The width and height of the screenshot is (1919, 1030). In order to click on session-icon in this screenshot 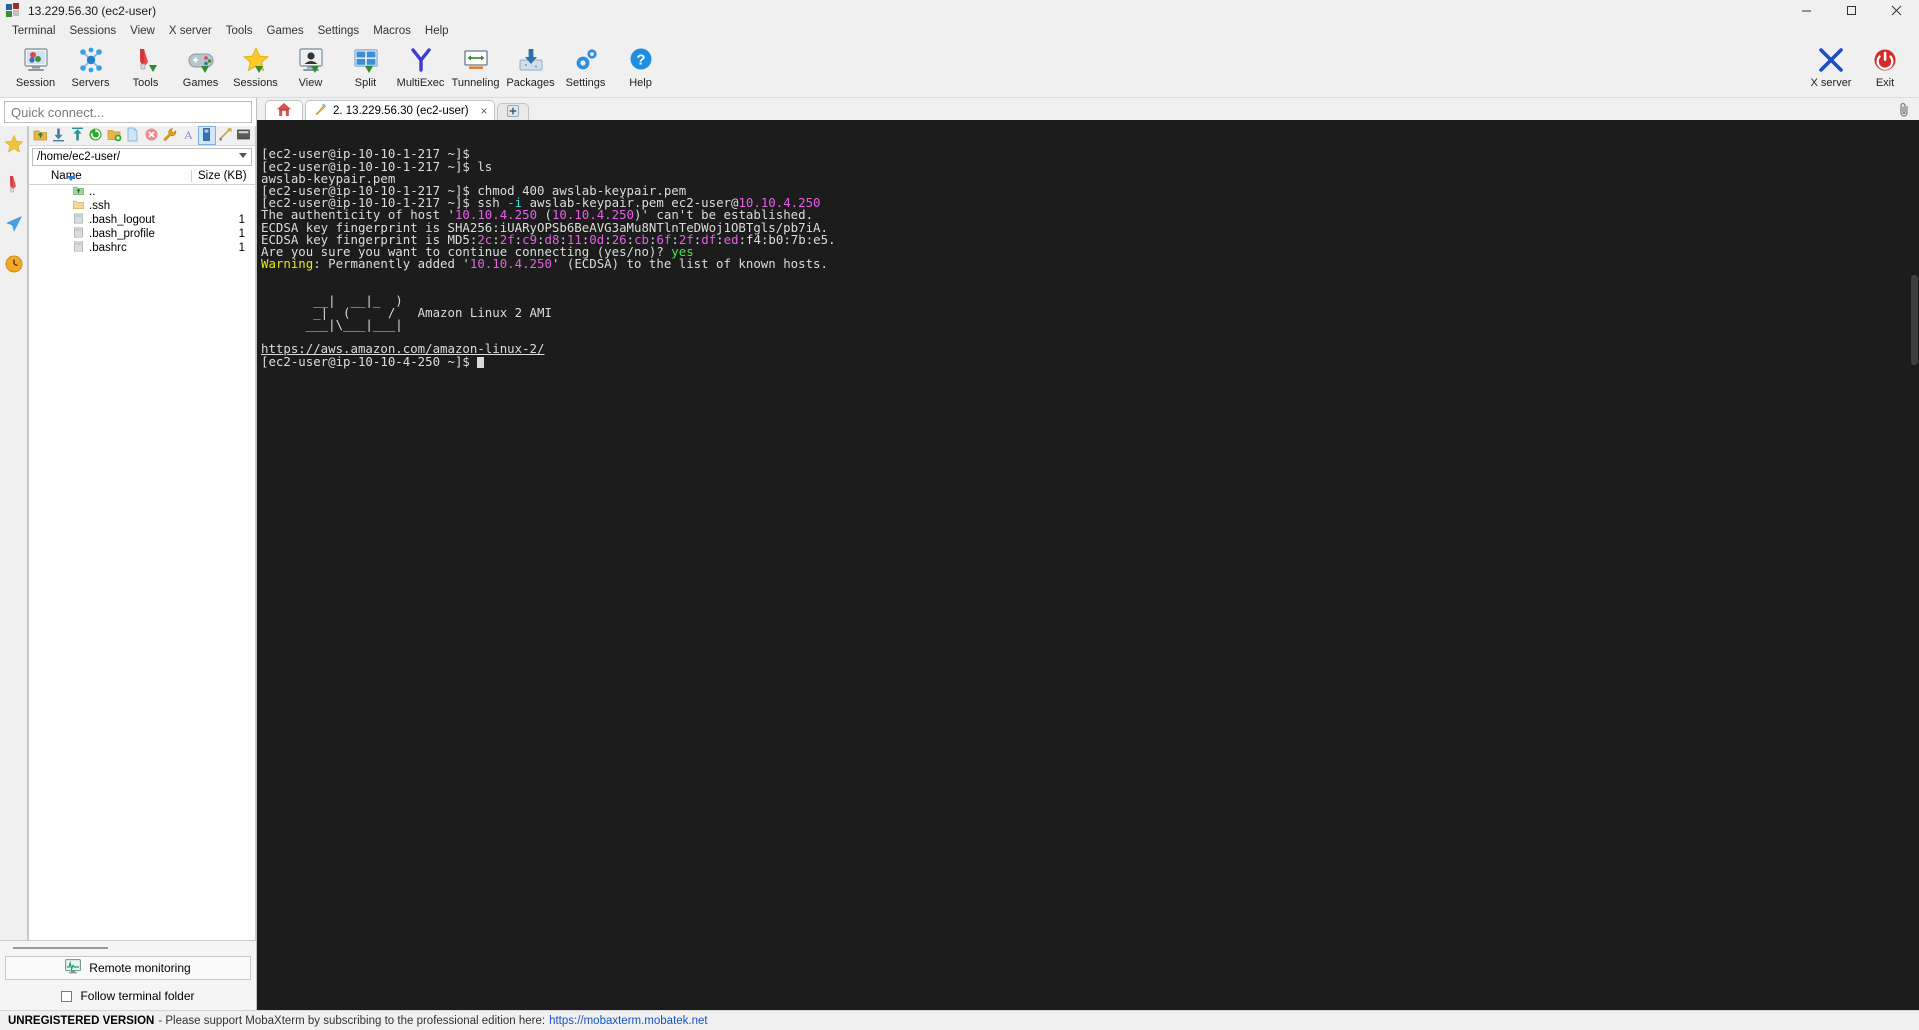, I will do `click(36, 60)`.